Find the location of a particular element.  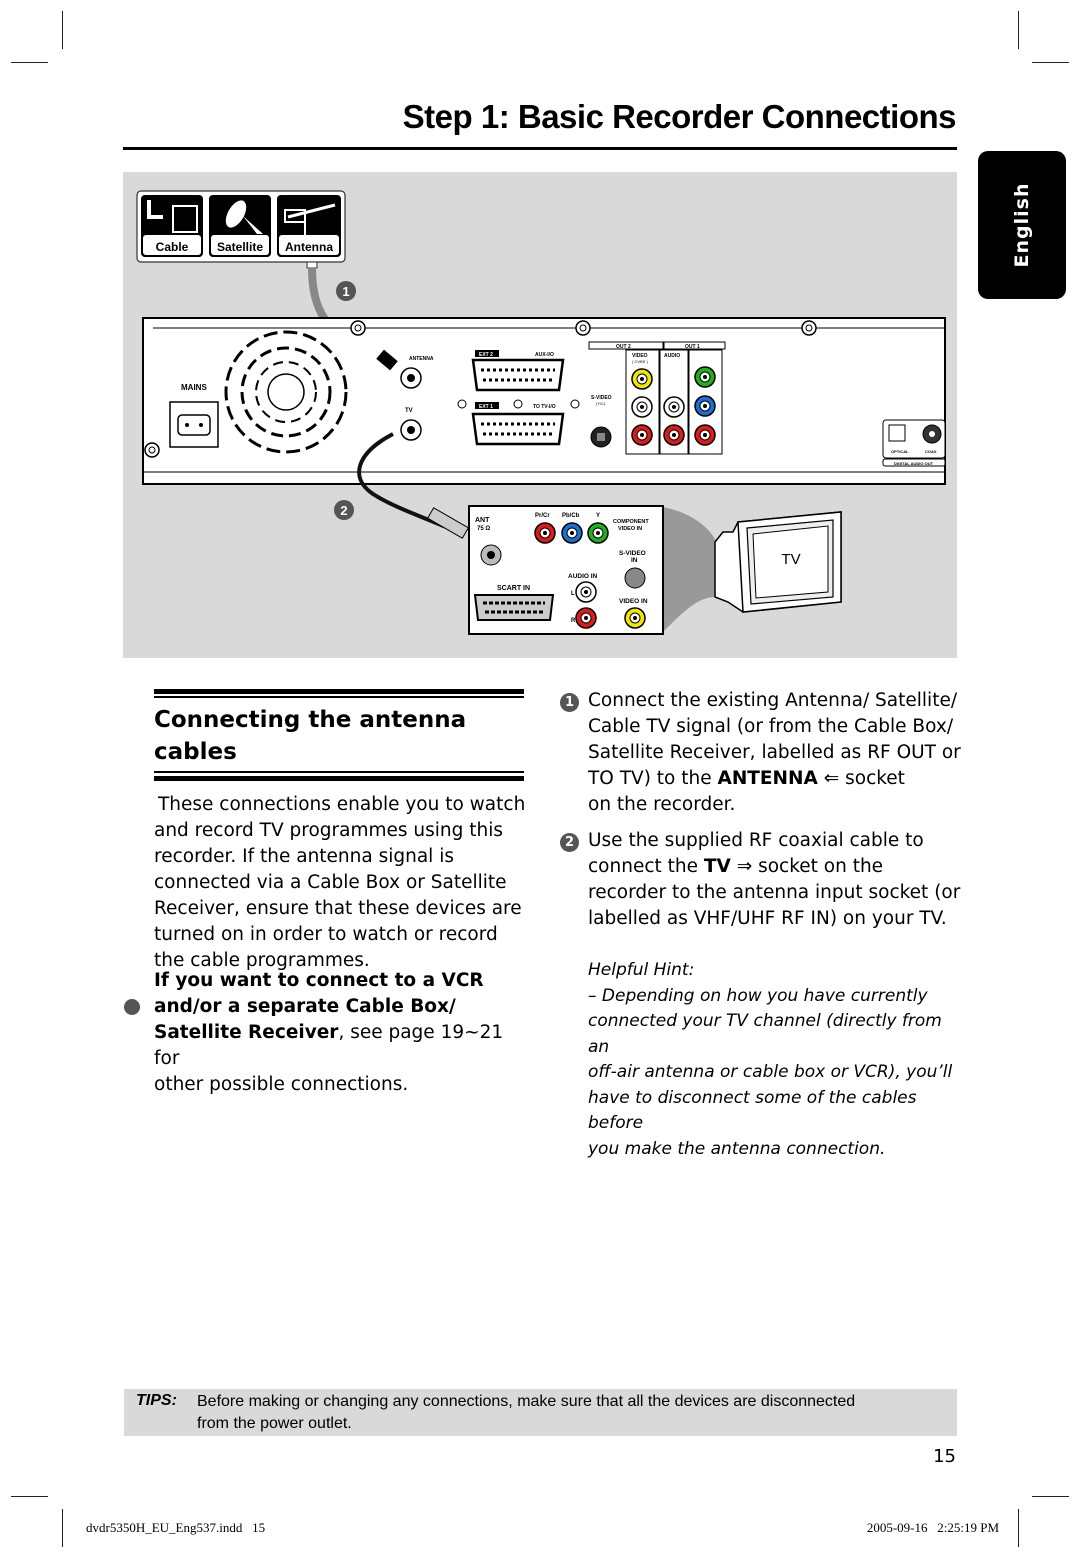

scart-in-label: SCART IN is located at coordinates (513, 588).